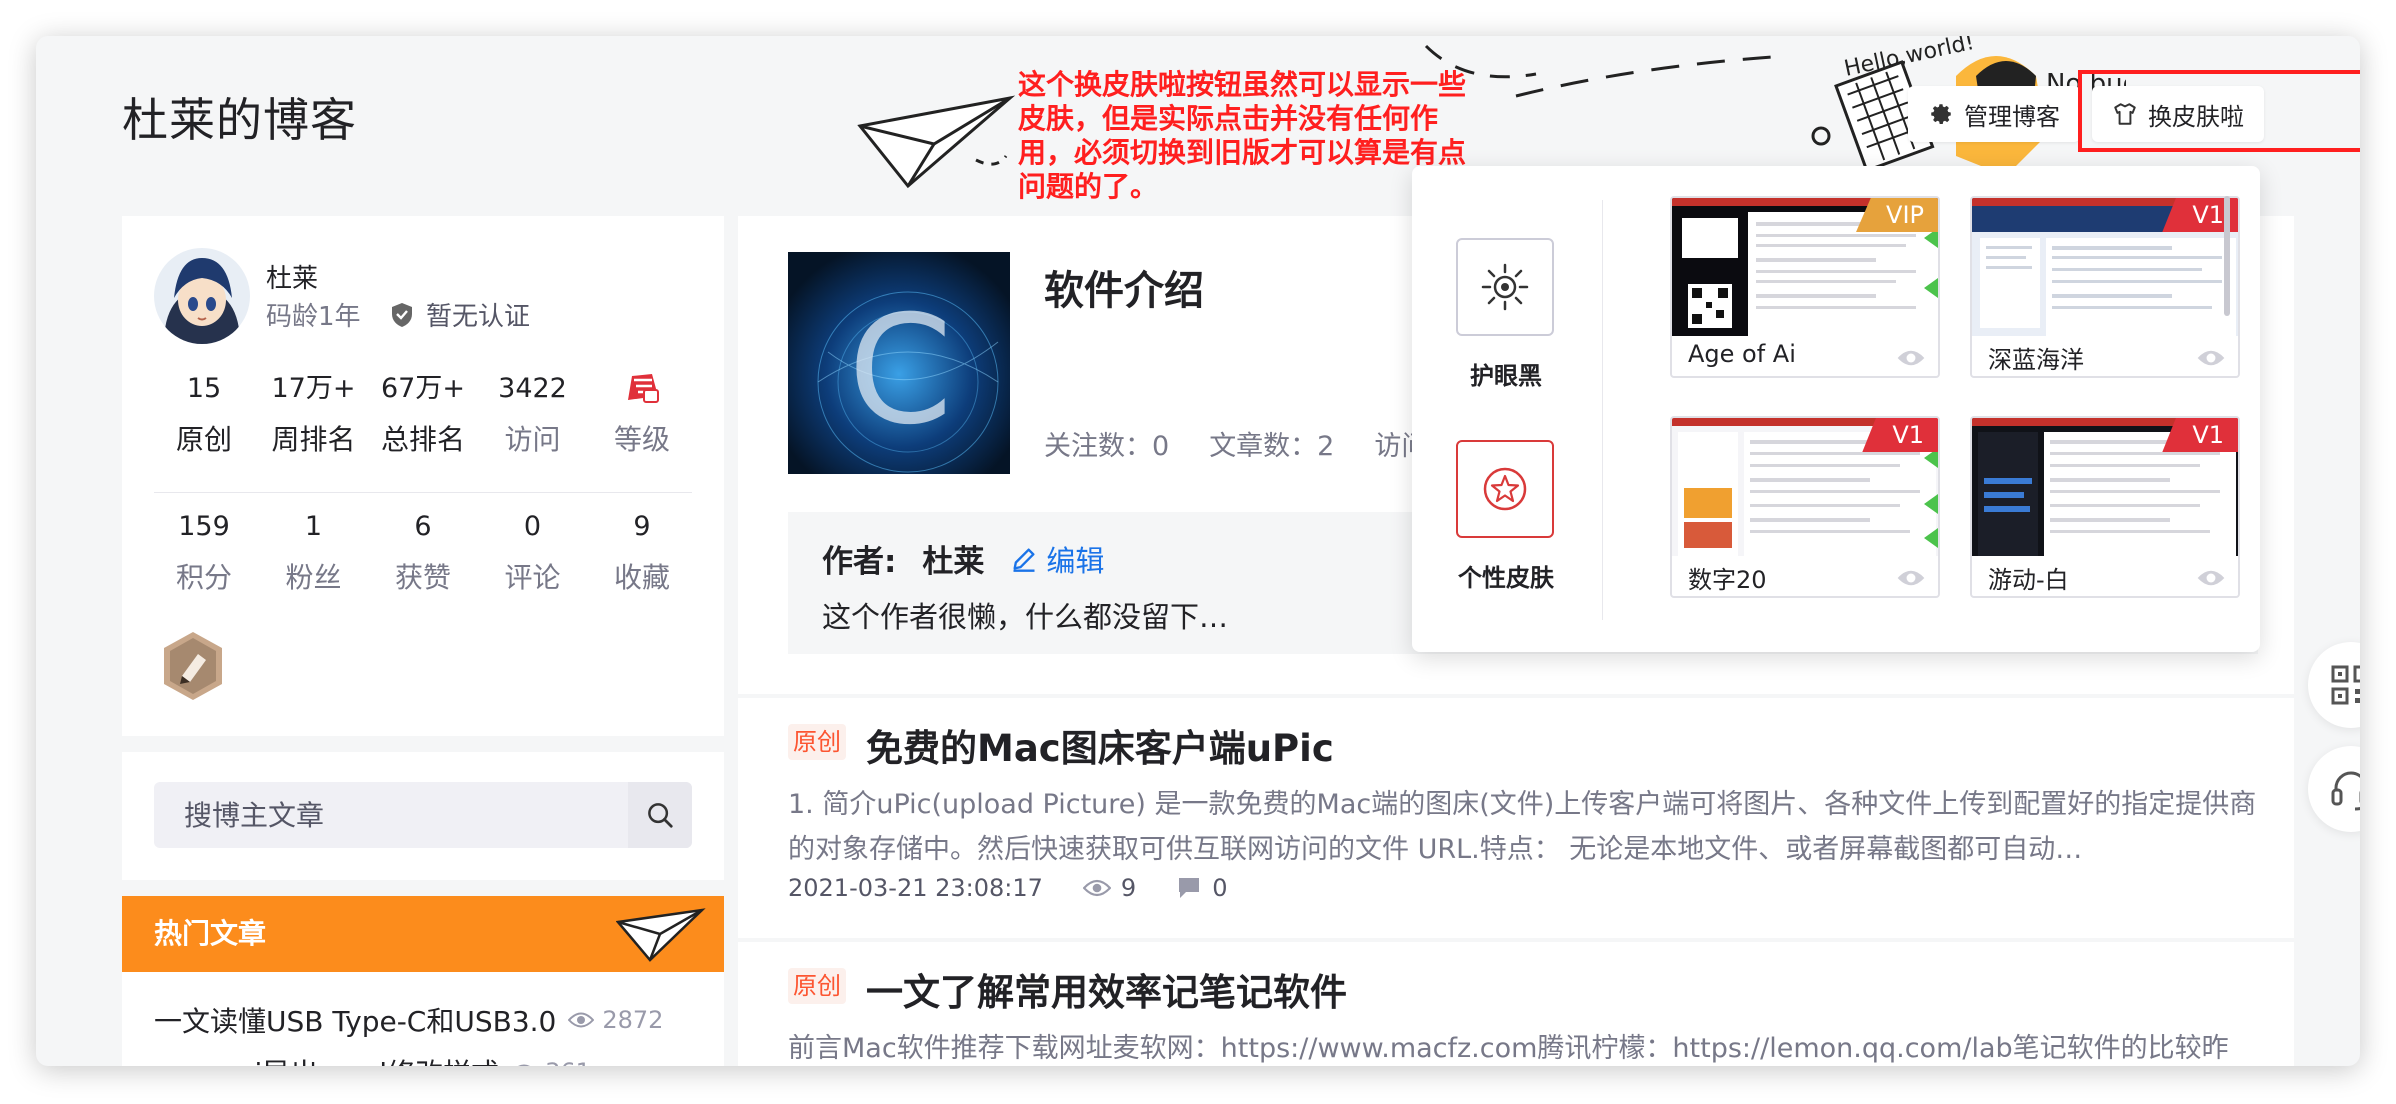 This screenshot has width=2396, height=1104. Describe the element at coordinates (326, 1059) in the screenshot. I see `hot-article-title: easypoi导出word修改样式` at that location.